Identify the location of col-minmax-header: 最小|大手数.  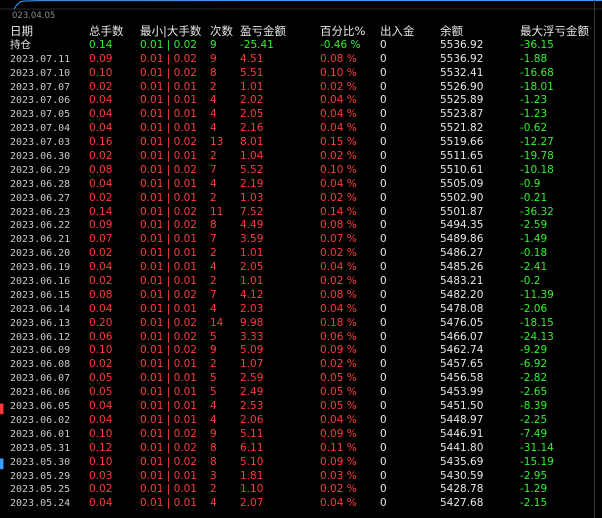
(170, 31).